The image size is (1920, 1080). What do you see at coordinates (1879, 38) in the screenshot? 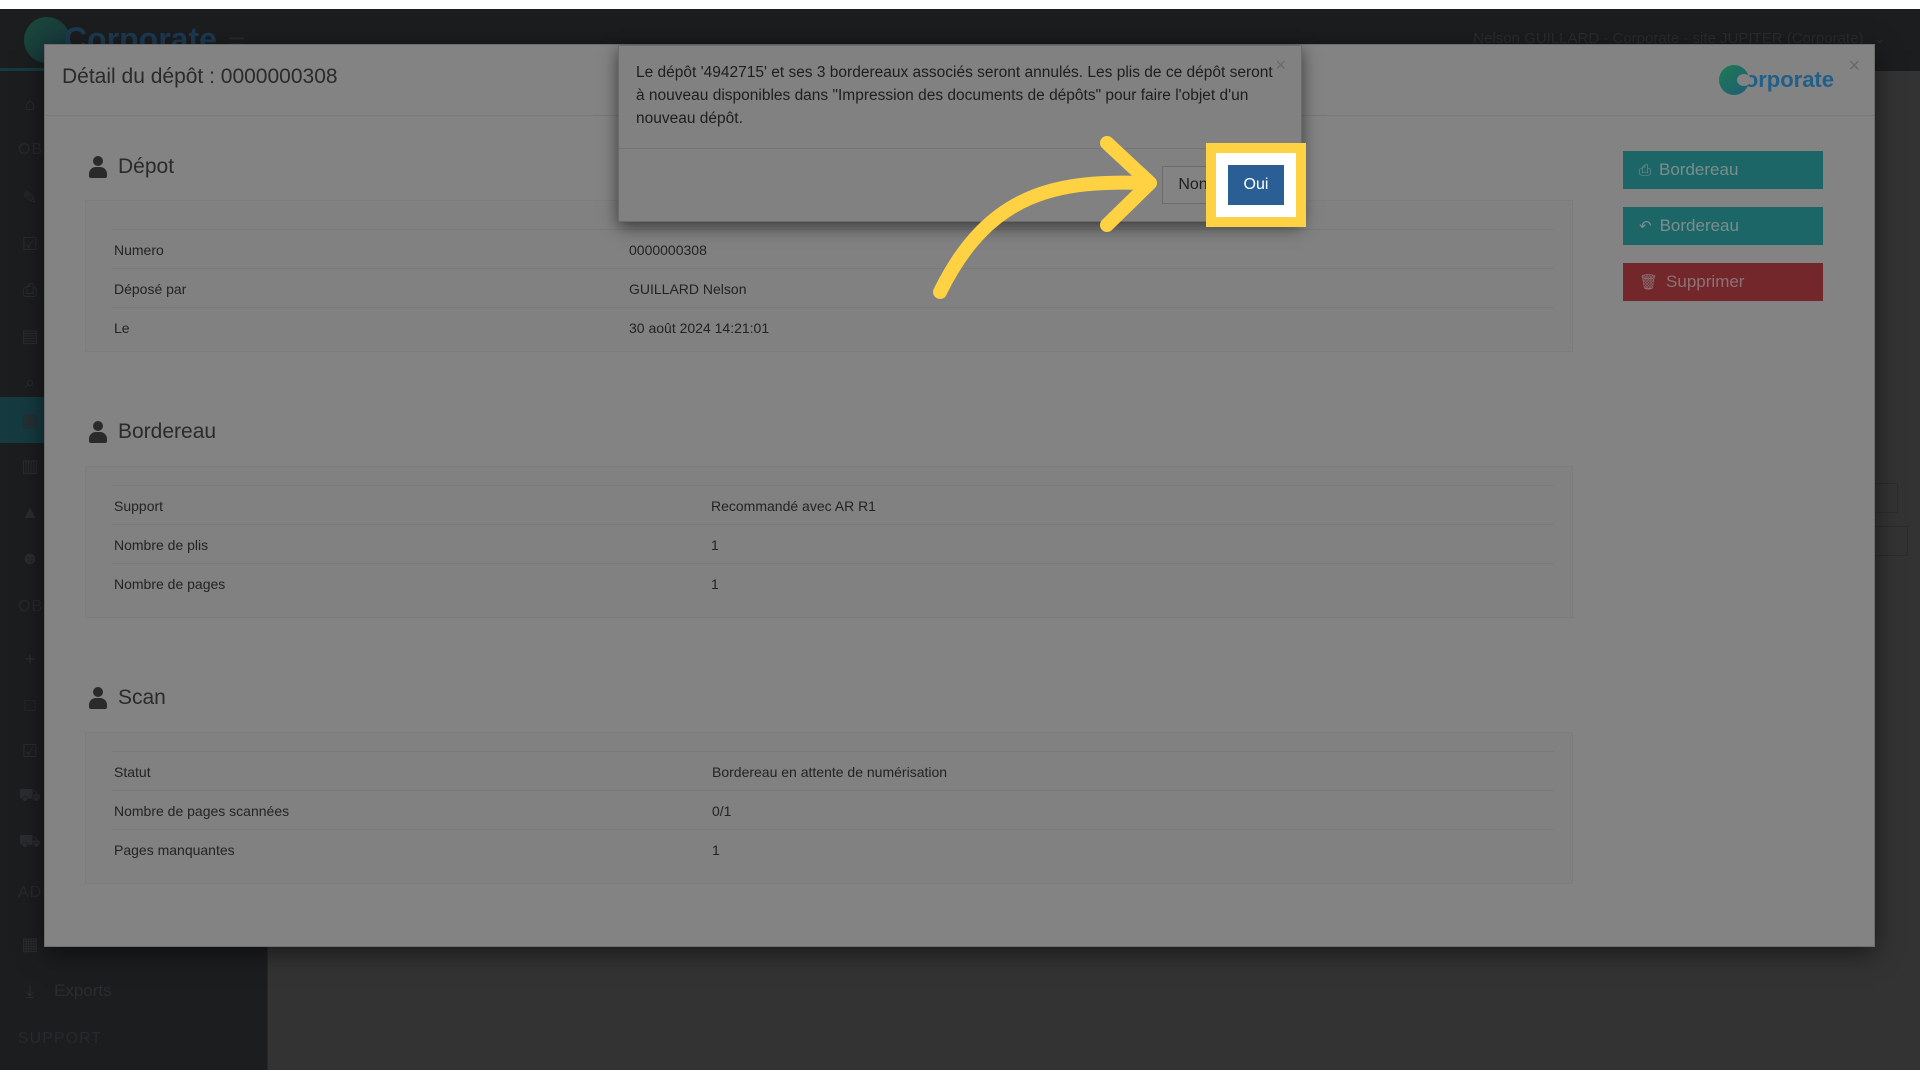
I see `chevron-down-icon: ⌄` at bounding box center [1879, 38].